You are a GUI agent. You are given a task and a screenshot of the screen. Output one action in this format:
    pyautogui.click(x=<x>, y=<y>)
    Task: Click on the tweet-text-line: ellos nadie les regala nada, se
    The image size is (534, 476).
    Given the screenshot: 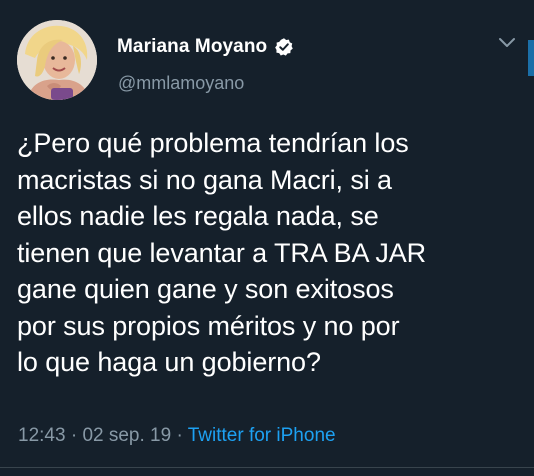 What is the action you would take?
    pyautogui.click(x=198, y=216)
    